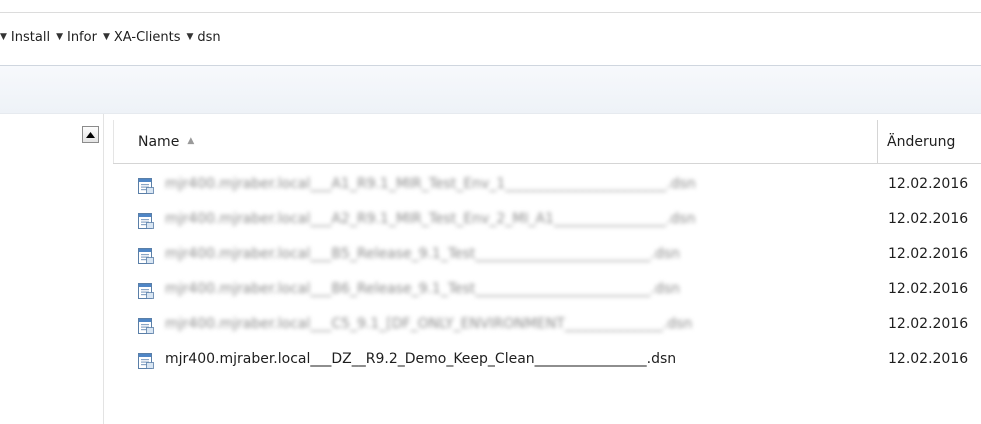 This screenshot has width=981, height=424. Describe the element at coordinates (52, 269) in the screenshot. I see `navigation-pane` at that location.